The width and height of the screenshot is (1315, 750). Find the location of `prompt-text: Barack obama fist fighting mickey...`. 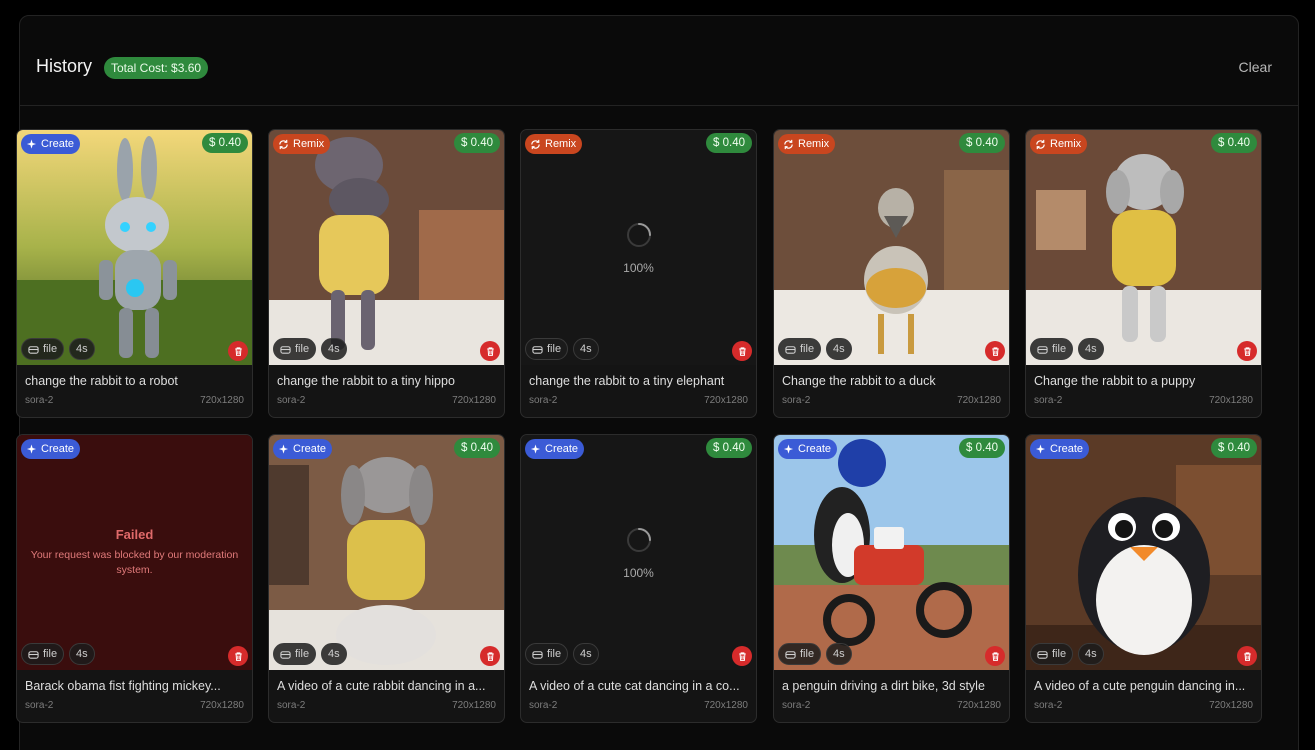

prompt-text: Barack obama fist fighting mickey... is located at coordinates (123, 686).